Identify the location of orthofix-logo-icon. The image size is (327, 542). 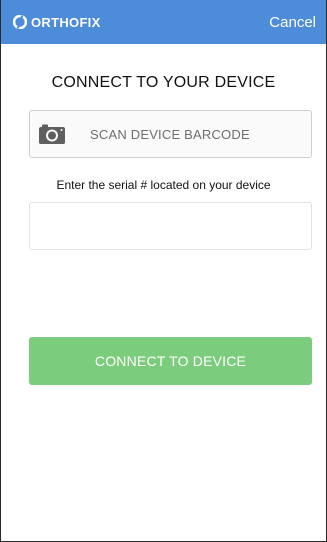
(20, 22).